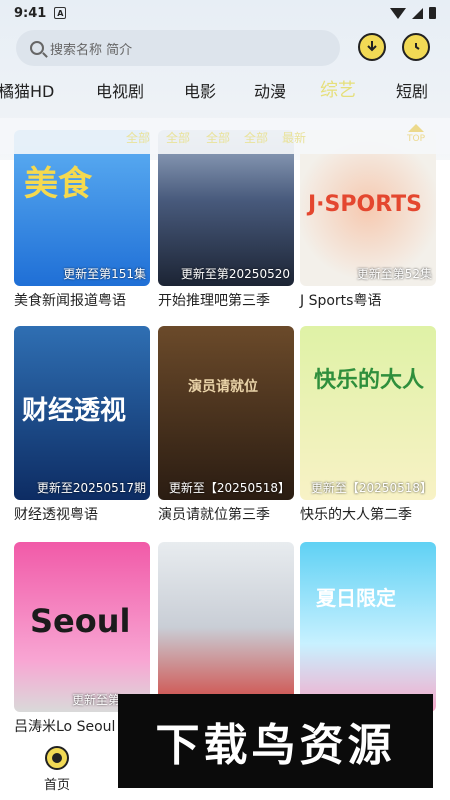  I want to click on poster-title-art: 演员请就位, so click(223, 387).